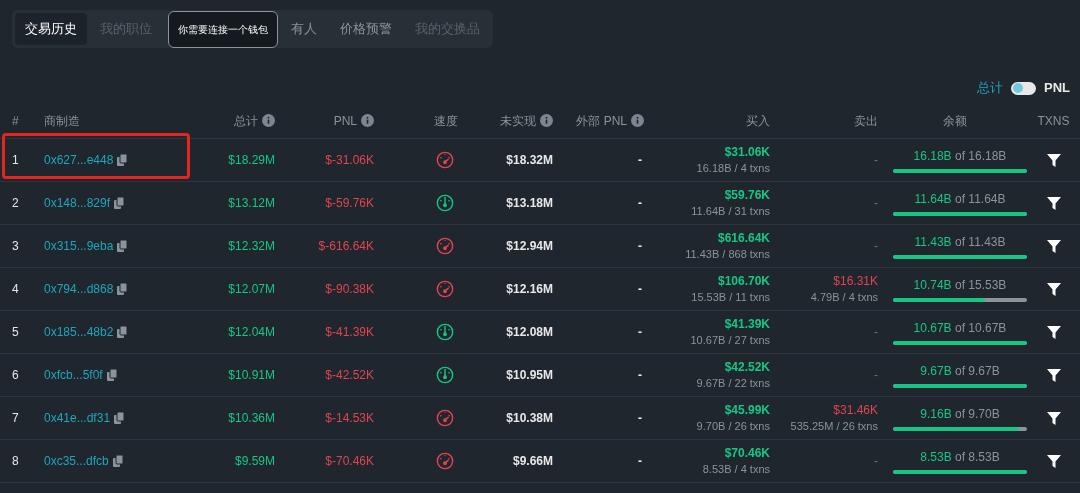 This screenshot has width=1080, height=493. What do you see at coordinates (730, 340) in the screenshot?
I see `buy-detail: 10.67B / 27 txns` at bounding box center [730, 340].